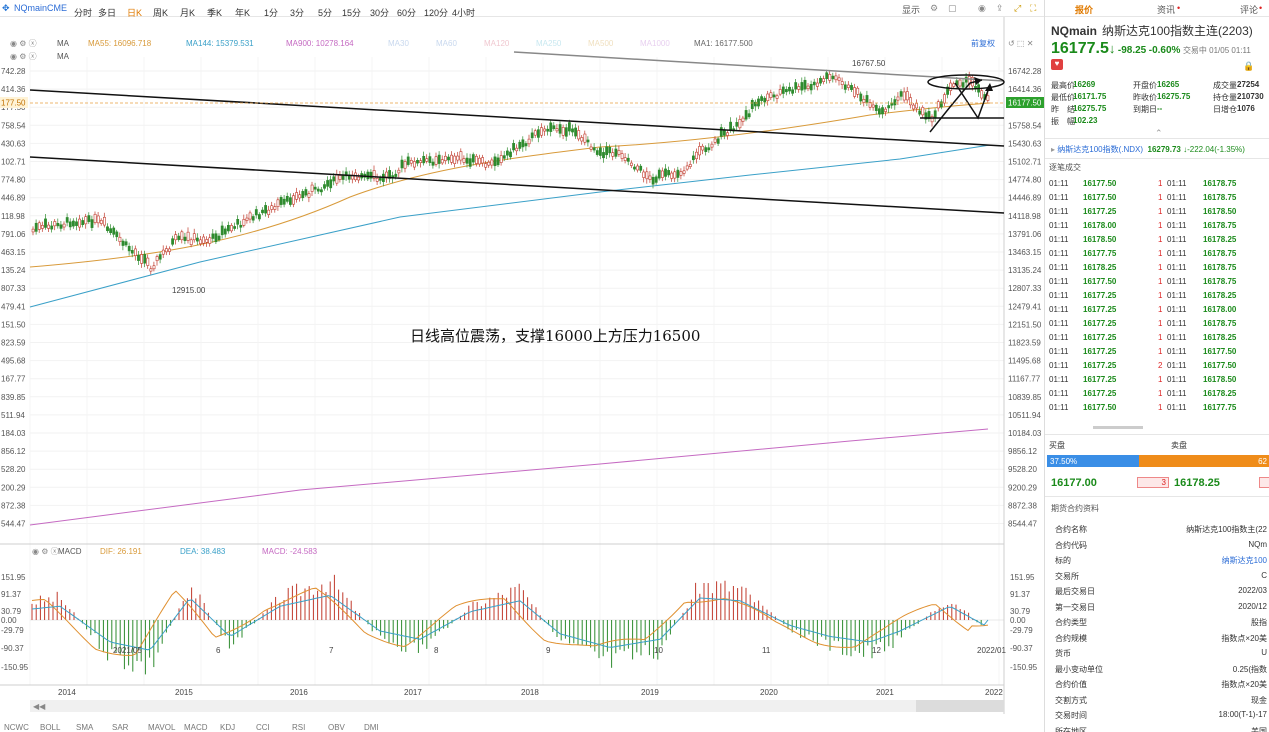 Image resolution: width=1269 pixels, height=732 pixels. I want to click on contract-key: 合约价值, so click(1071, 684).